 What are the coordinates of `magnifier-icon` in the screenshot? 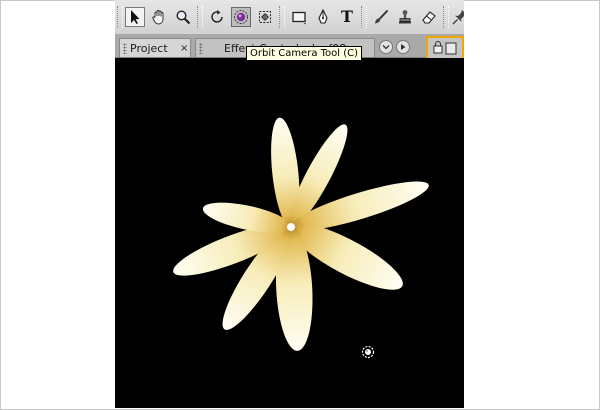 It's located at (183, 17).